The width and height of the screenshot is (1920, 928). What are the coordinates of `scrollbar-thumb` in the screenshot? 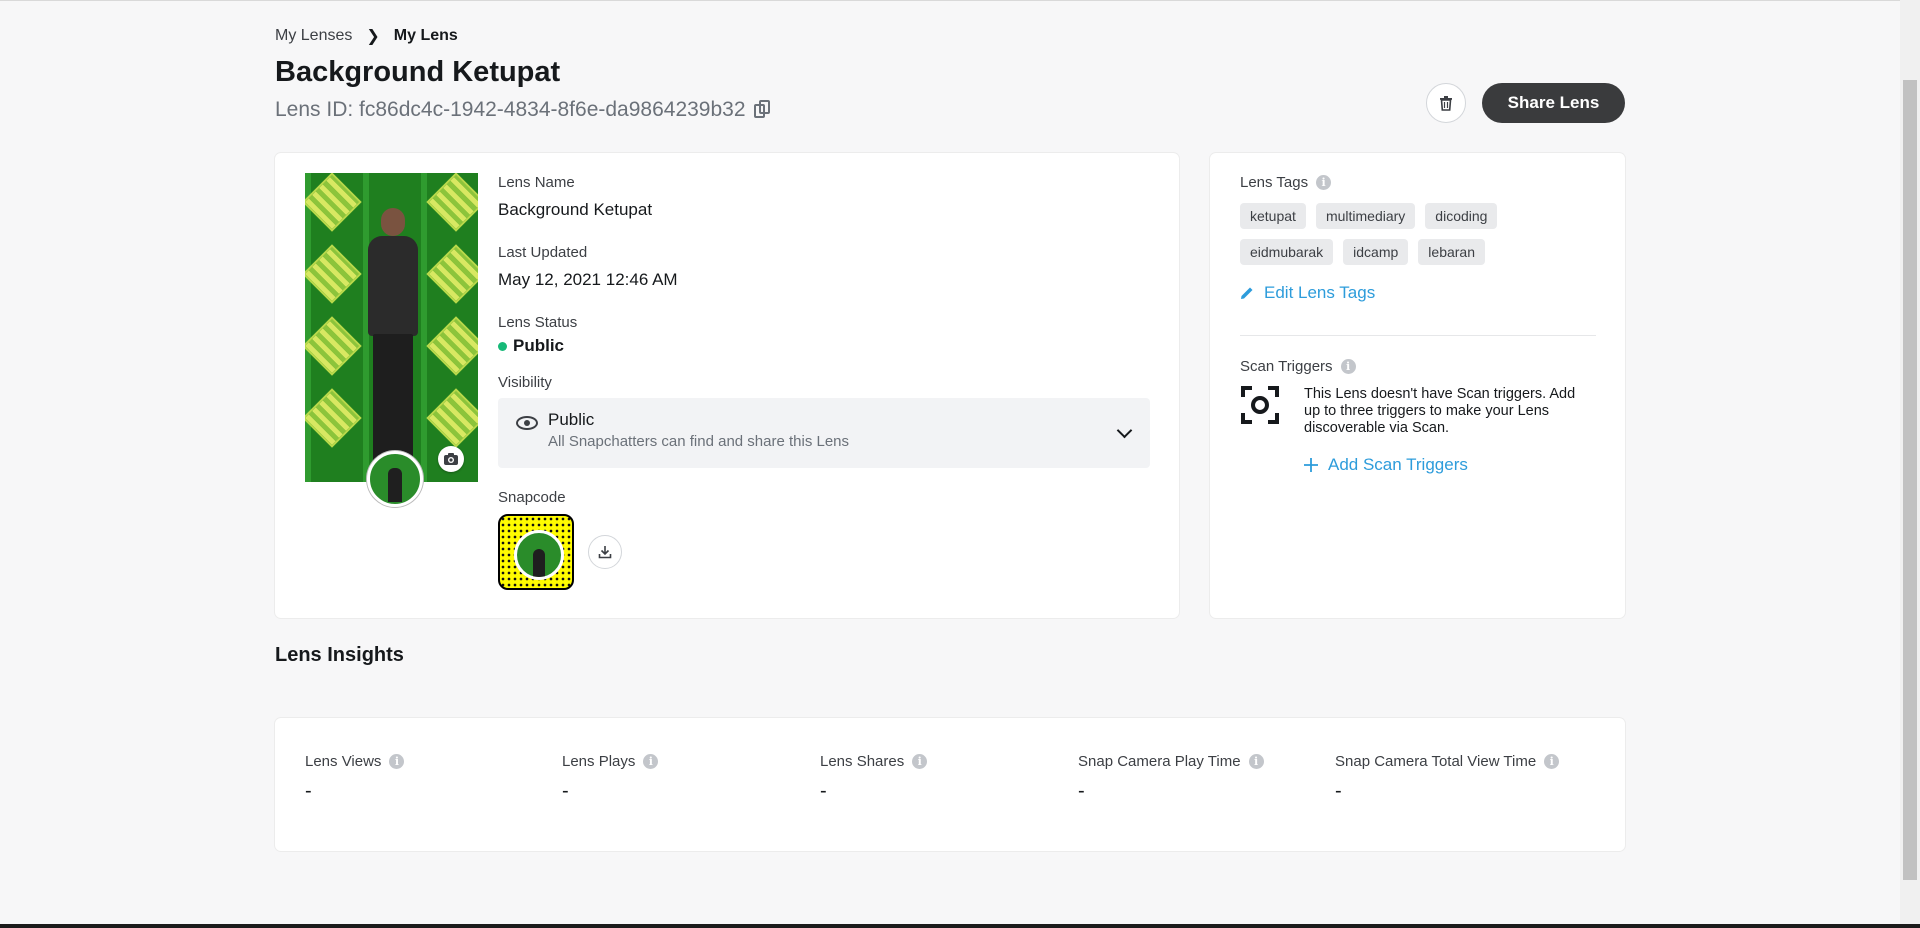 It's located at (1910, 480).